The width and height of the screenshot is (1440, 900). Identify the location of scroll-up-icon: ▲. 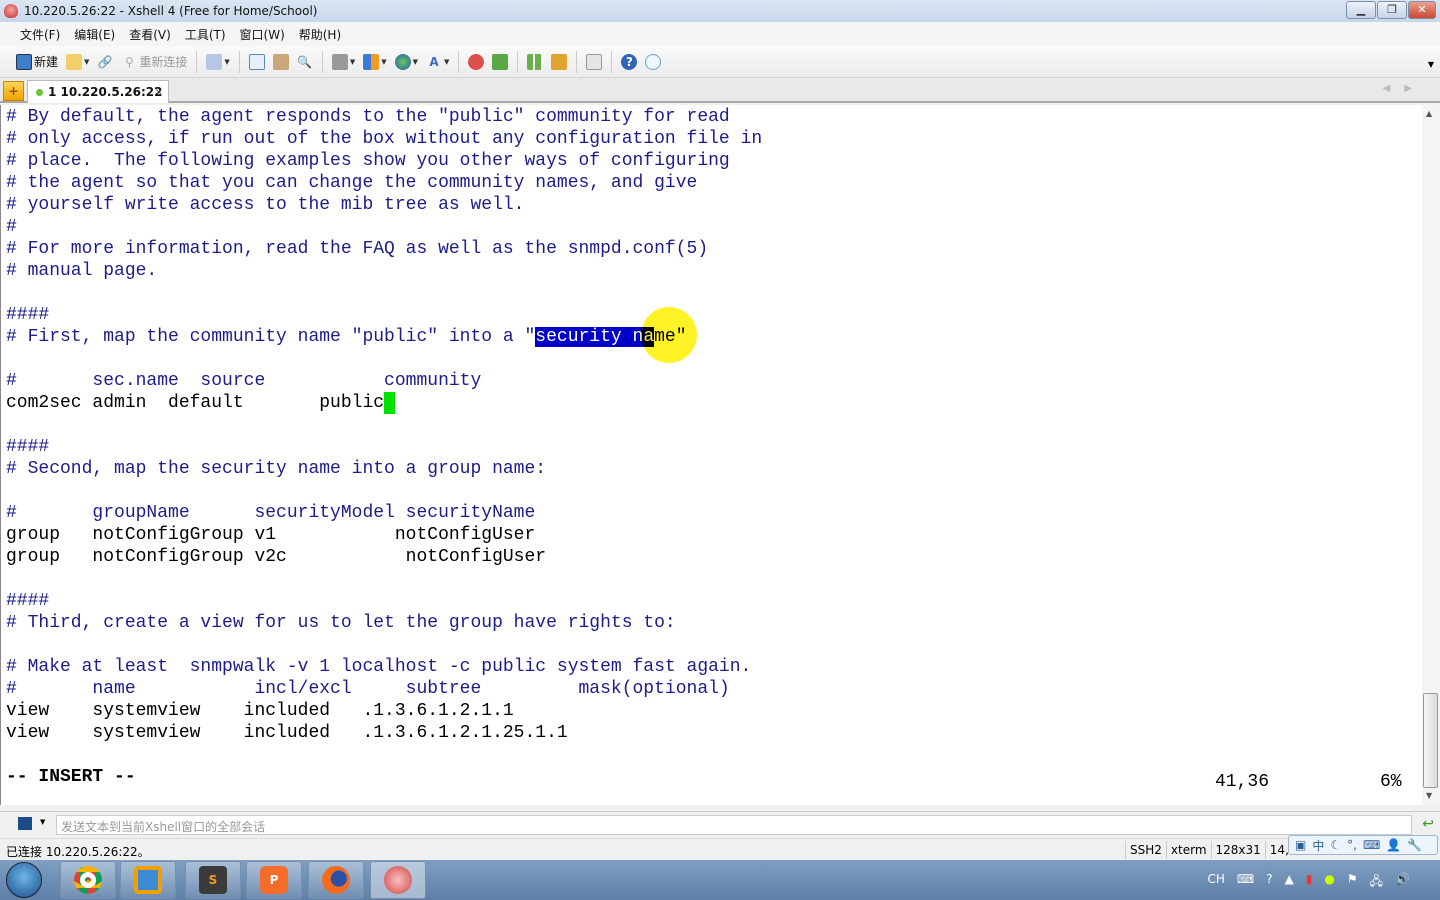
(1429, 113).